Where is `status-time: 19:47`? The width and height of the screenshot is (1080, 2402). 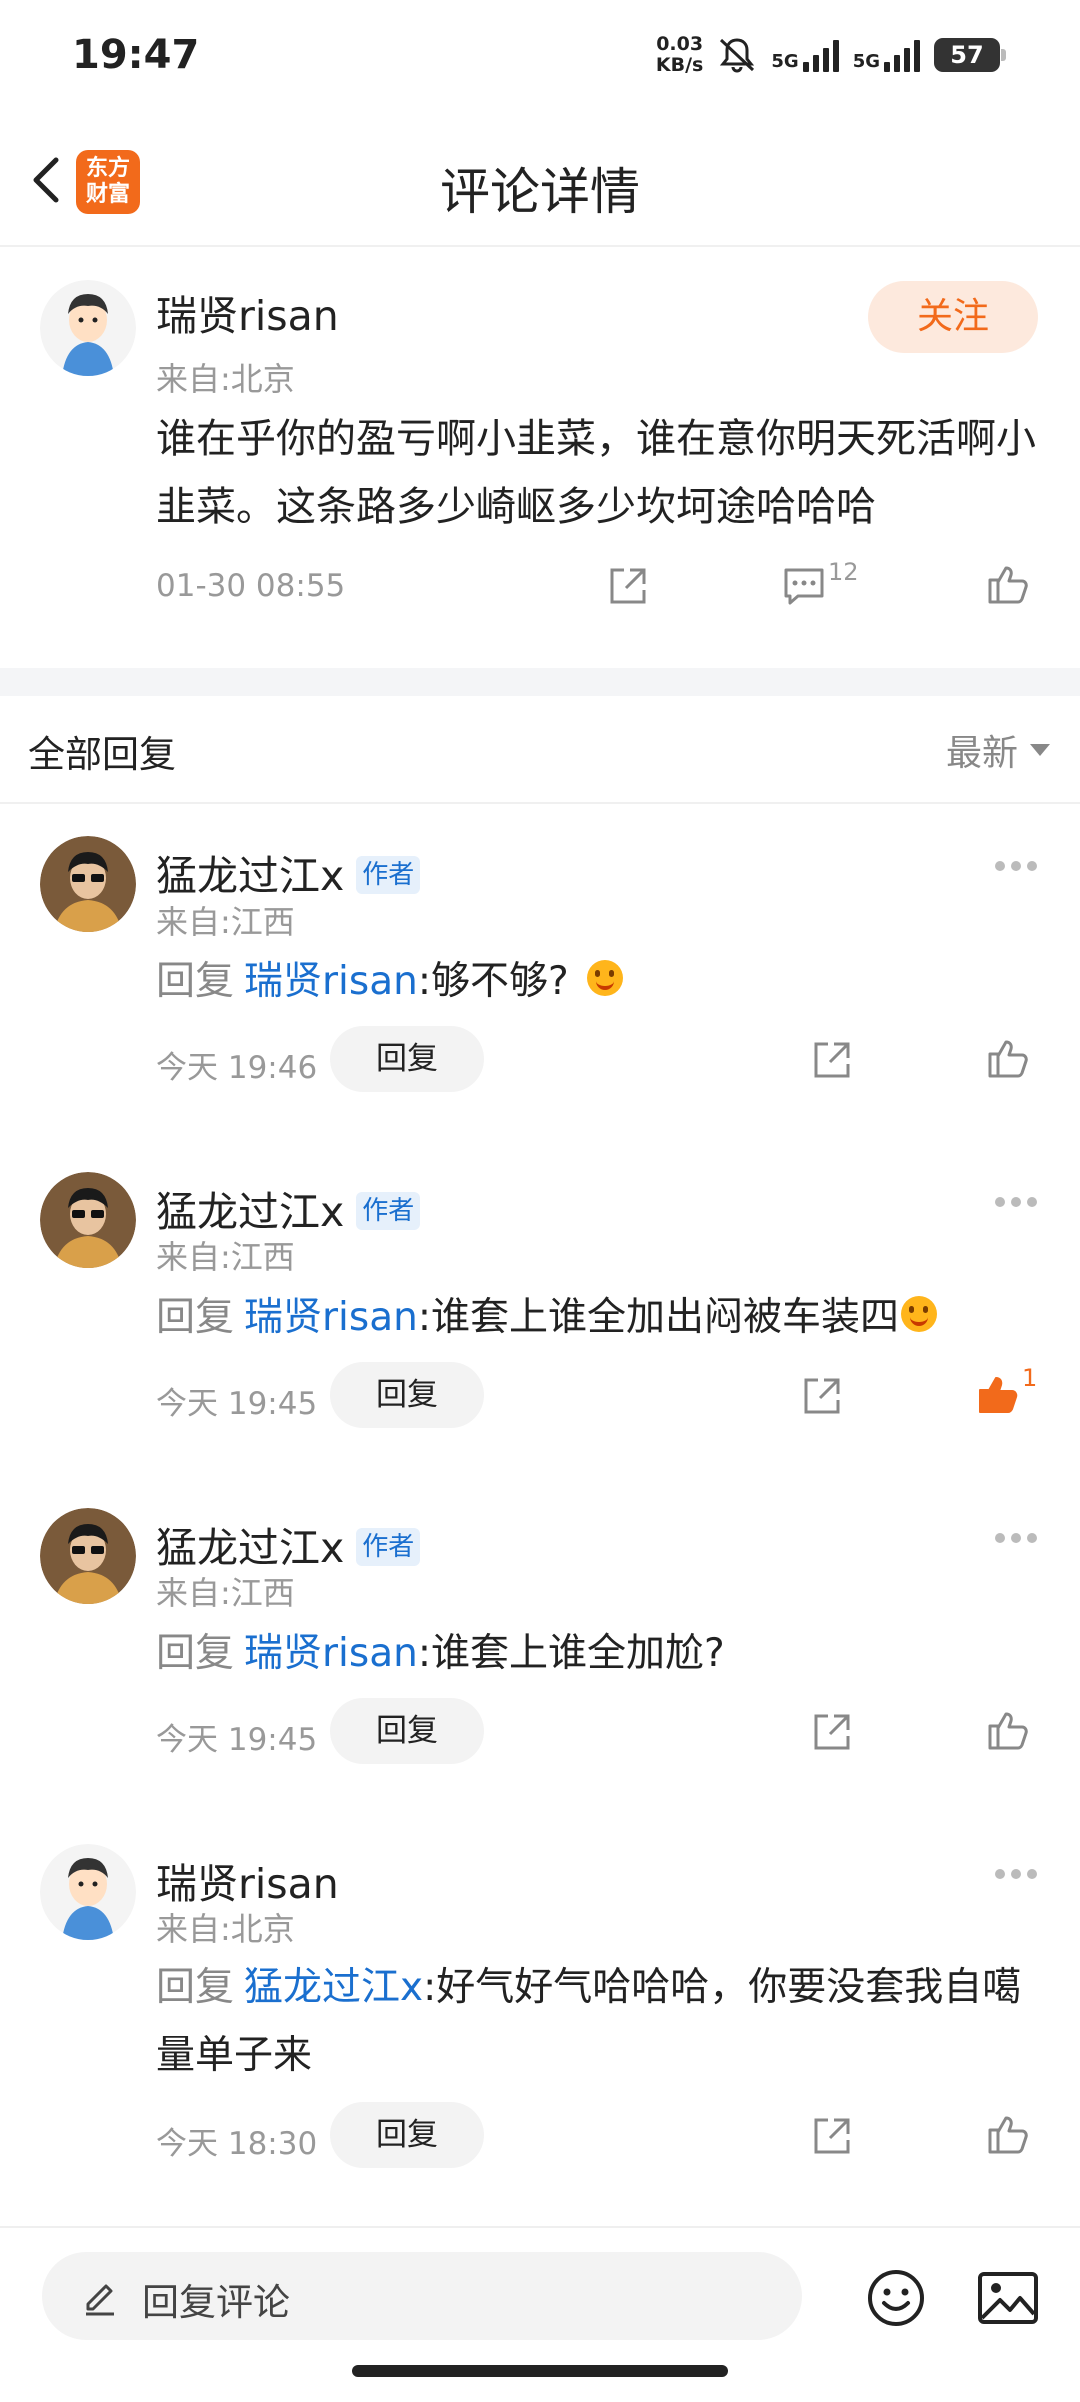
status-time: 19:47 is located at coordinates (136, 55).